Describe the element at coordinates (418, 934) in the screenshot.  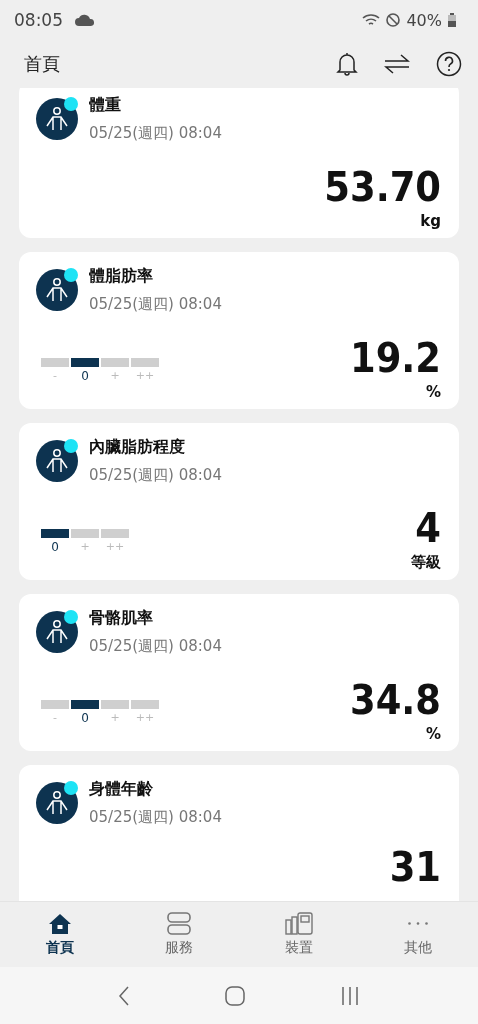
I see `nav-tab: 其他` at that location.